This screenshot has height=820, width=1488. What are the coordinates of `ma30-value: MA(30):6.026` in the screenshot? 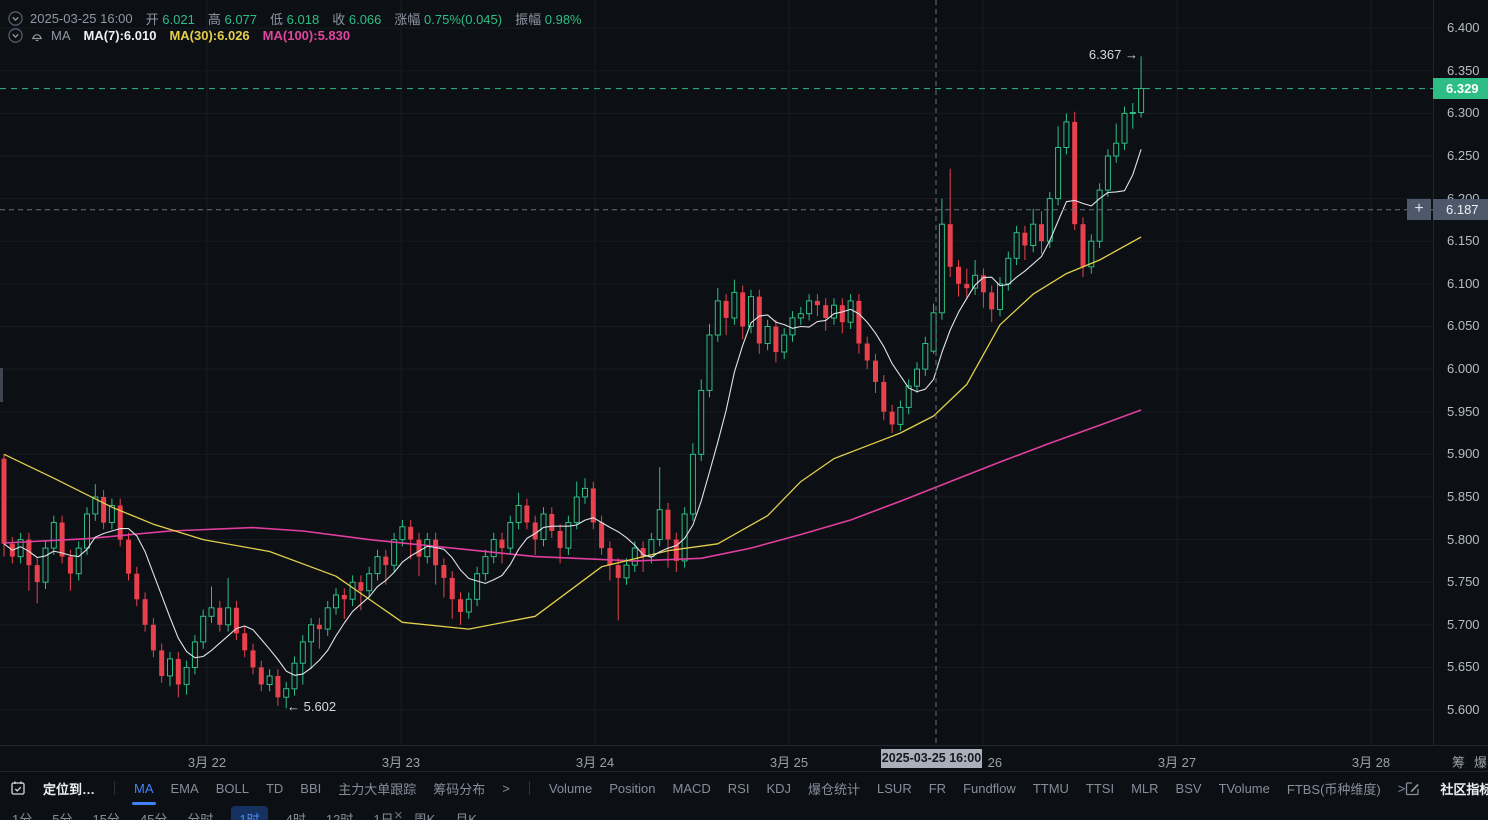 It's located at (209, 35).